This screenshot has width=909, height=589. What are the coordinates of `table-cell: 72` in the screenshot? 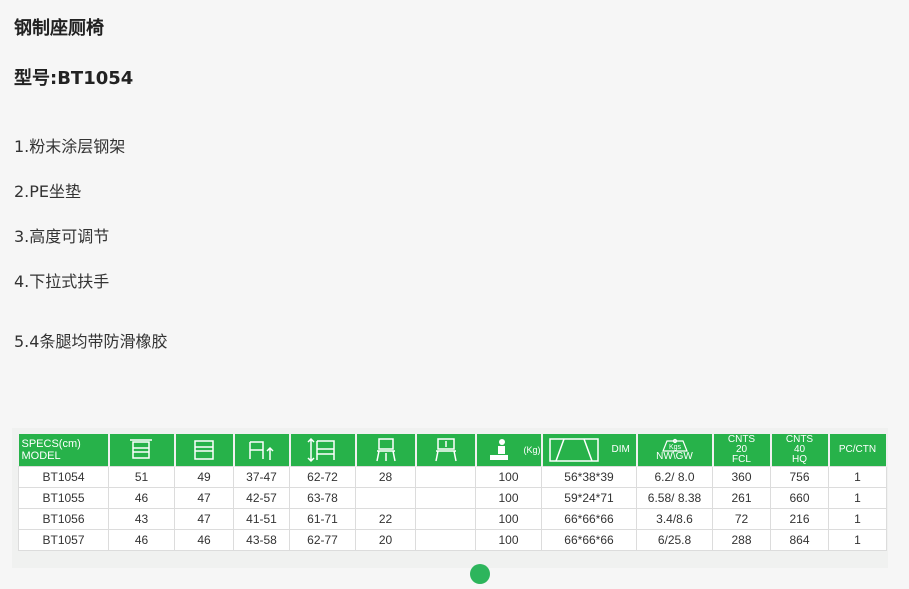 It's located at (741, 519).